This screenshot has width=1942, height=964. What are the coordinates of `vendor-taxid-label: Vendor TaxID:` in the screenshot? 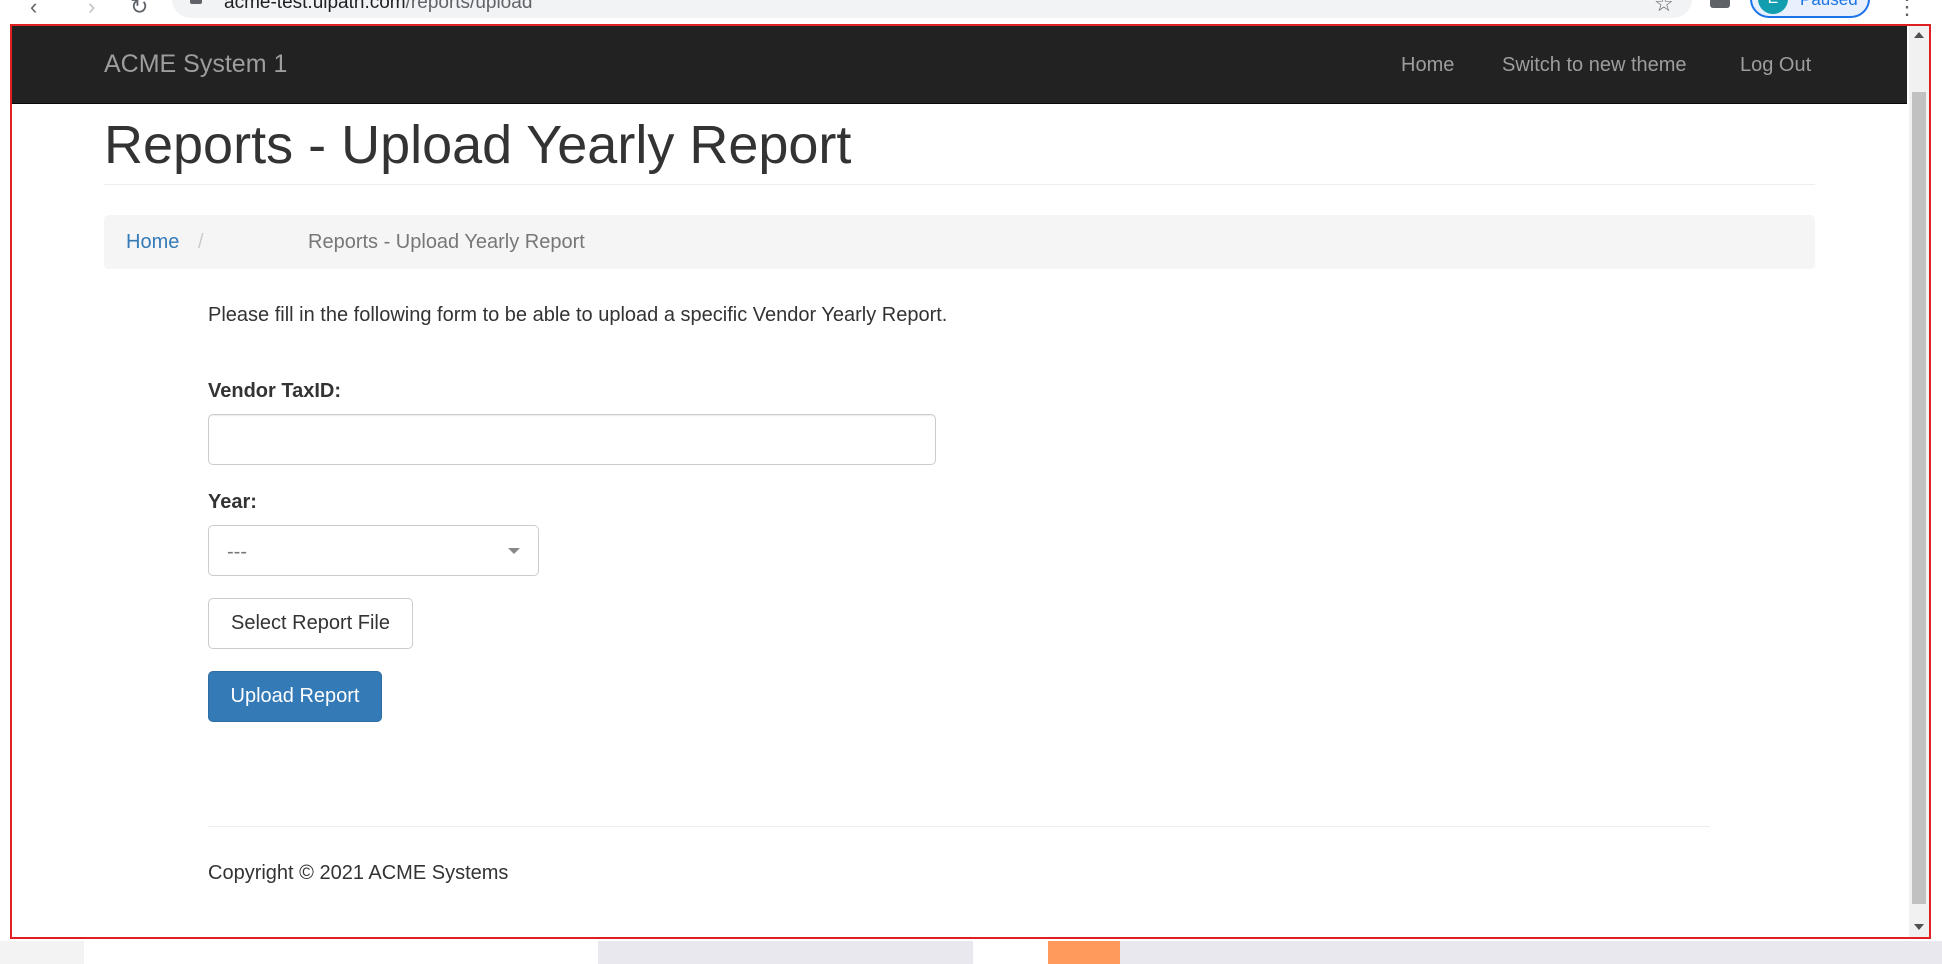 It's located at (274, 391).